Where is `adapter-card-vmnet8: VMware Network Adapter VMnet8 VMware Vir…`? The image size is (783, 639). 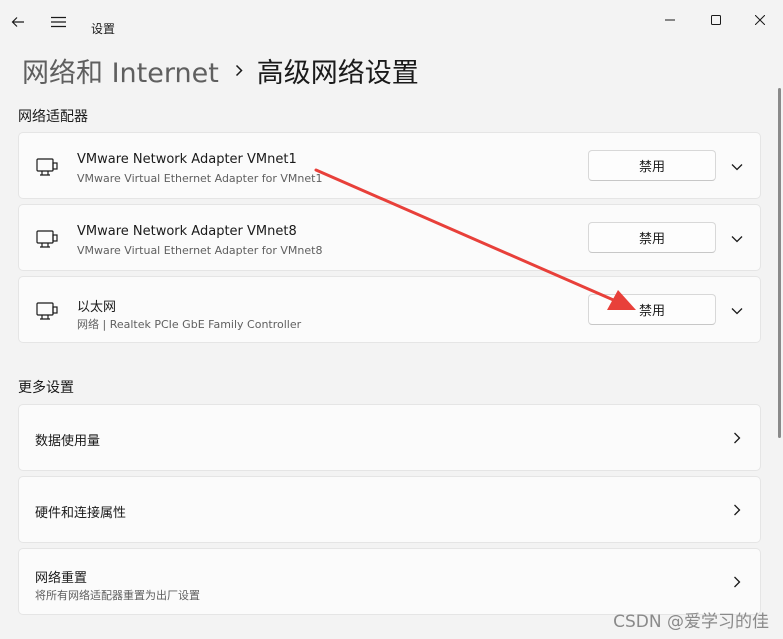
adapter-card-vmnet8: VMware Network Adapter VMnet8 VMware Vir… is located at coordinates (389, 237).